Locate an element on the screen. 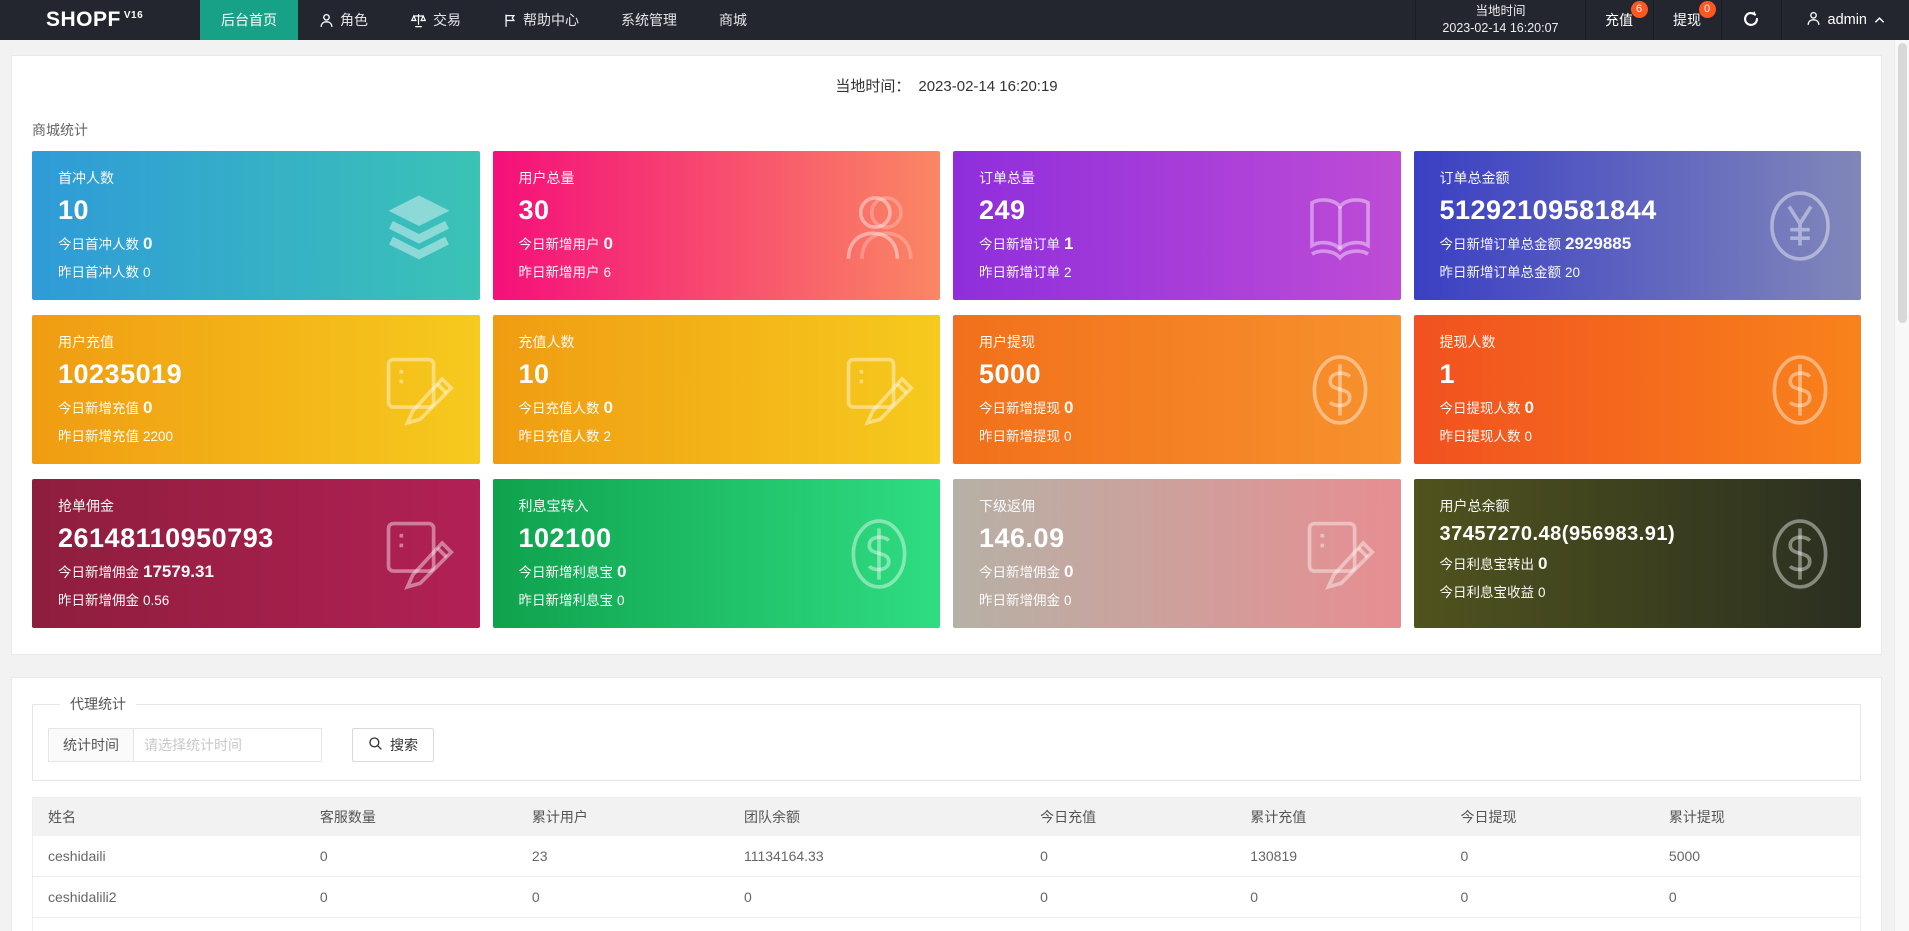 The height and width of the screenshot is (931, 1909). agent-table-header: 累计用户 is located at coordinates (622, 816).